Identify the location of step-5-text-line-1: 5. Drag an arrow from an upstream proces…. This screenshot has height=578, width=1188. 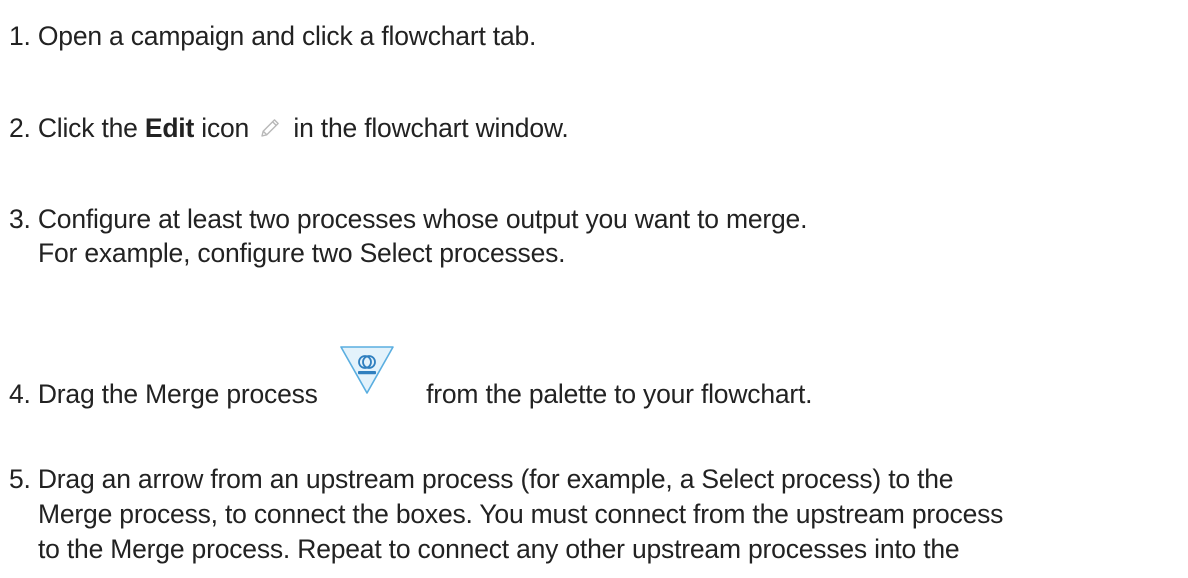
(481, 479).